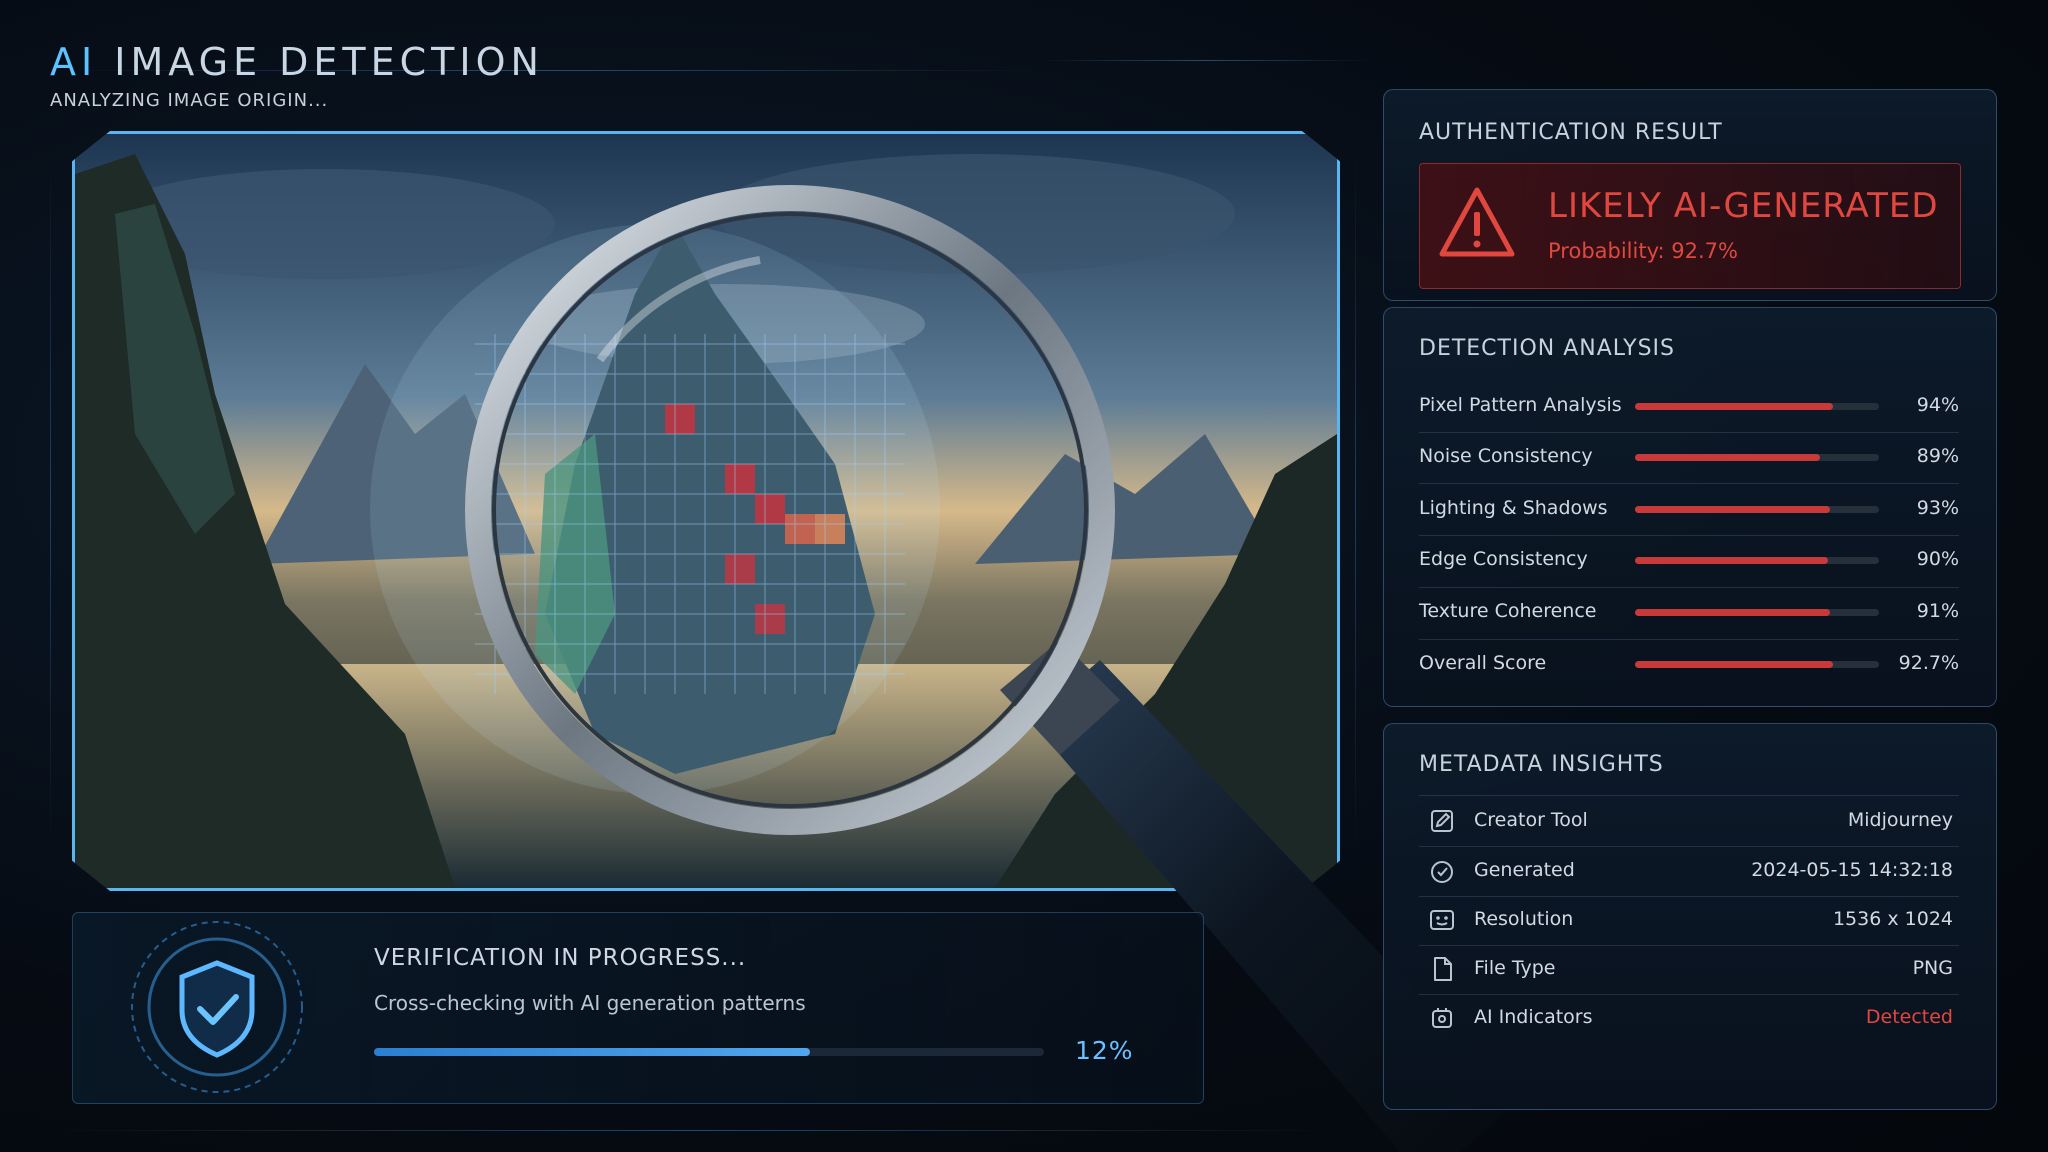 Image resolution: width=2048 pixels, height=1152 pixels. I want to click on shield-check-icon, so click(217, 1007).